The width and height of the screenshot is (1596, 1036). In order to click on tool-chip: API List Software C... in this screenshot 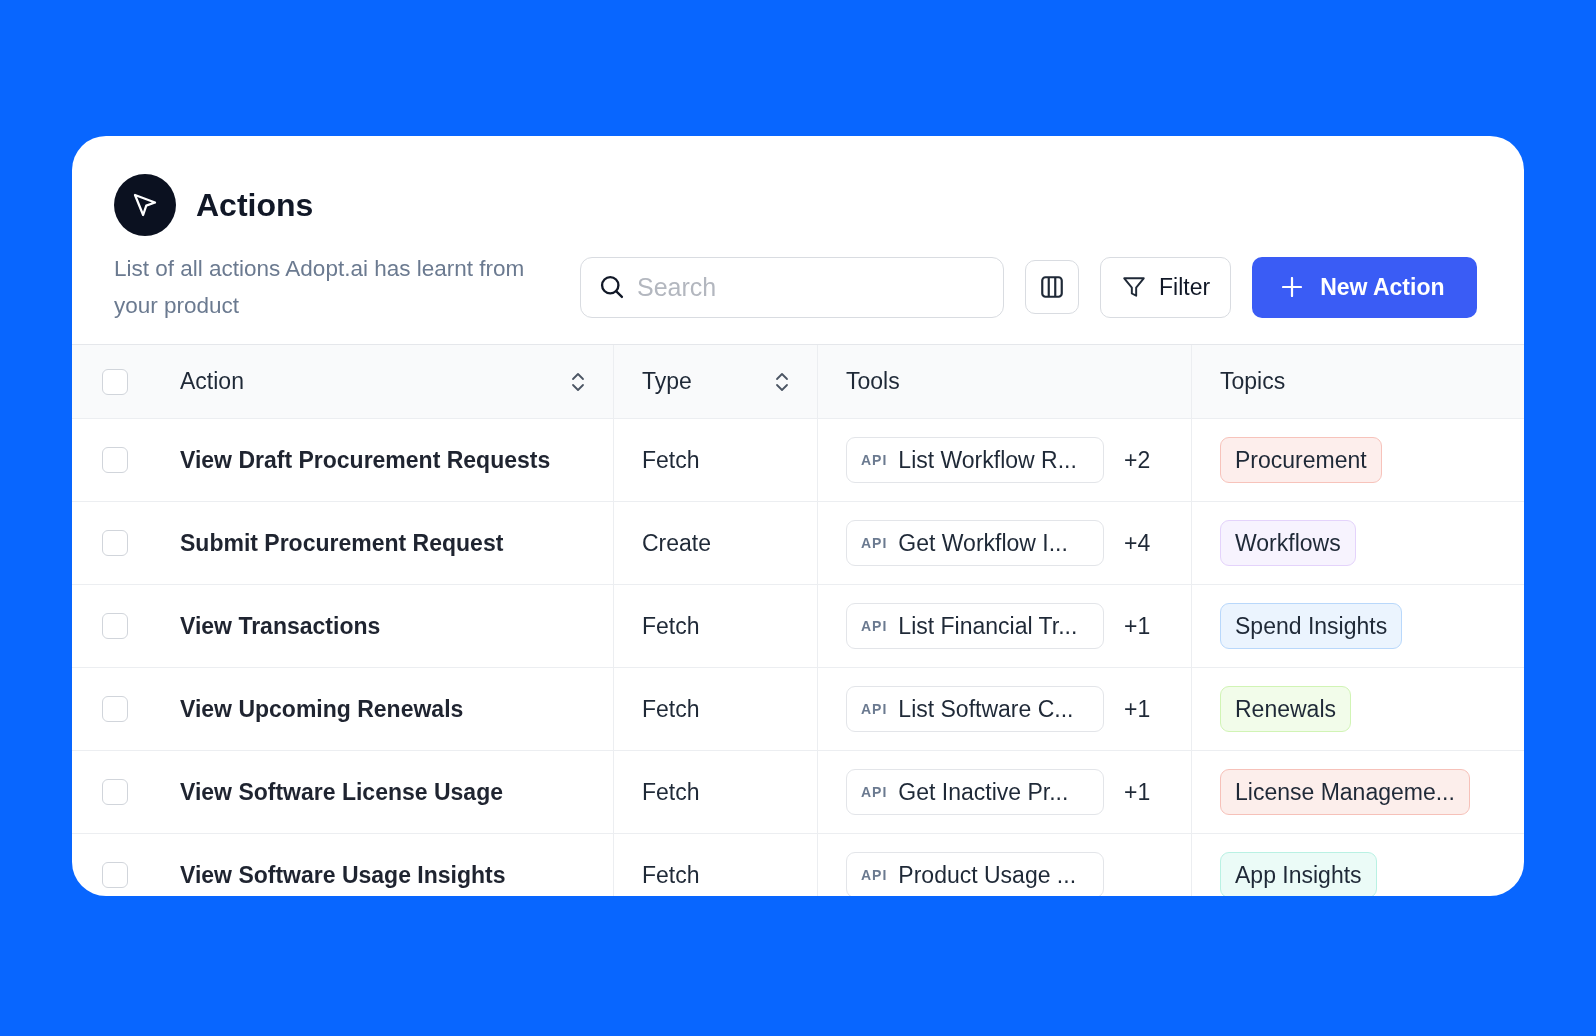, I will do `click(975, 709)`.